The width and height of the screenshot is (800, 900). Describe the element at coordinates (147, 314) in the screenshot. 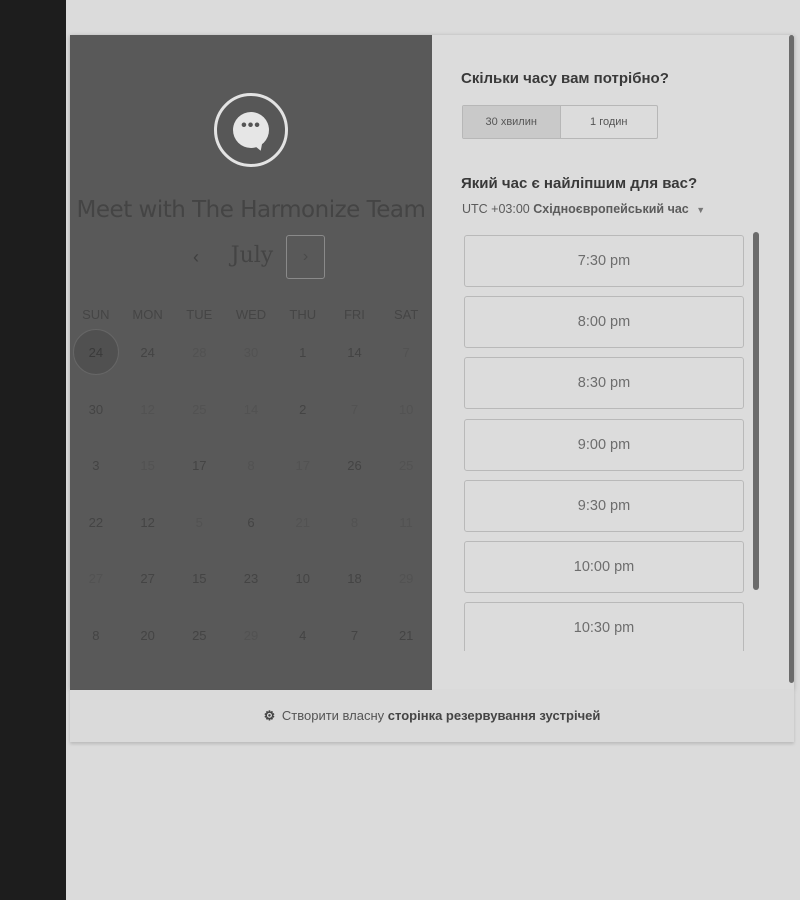

I see `weekday-mon: MON` at that location.